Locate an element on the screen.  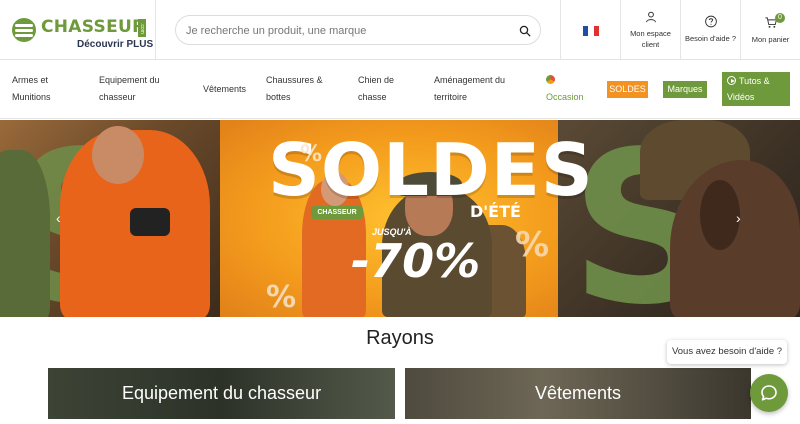
nav-item-armes: Armes et Munitions is located at coordinates (31, 89).